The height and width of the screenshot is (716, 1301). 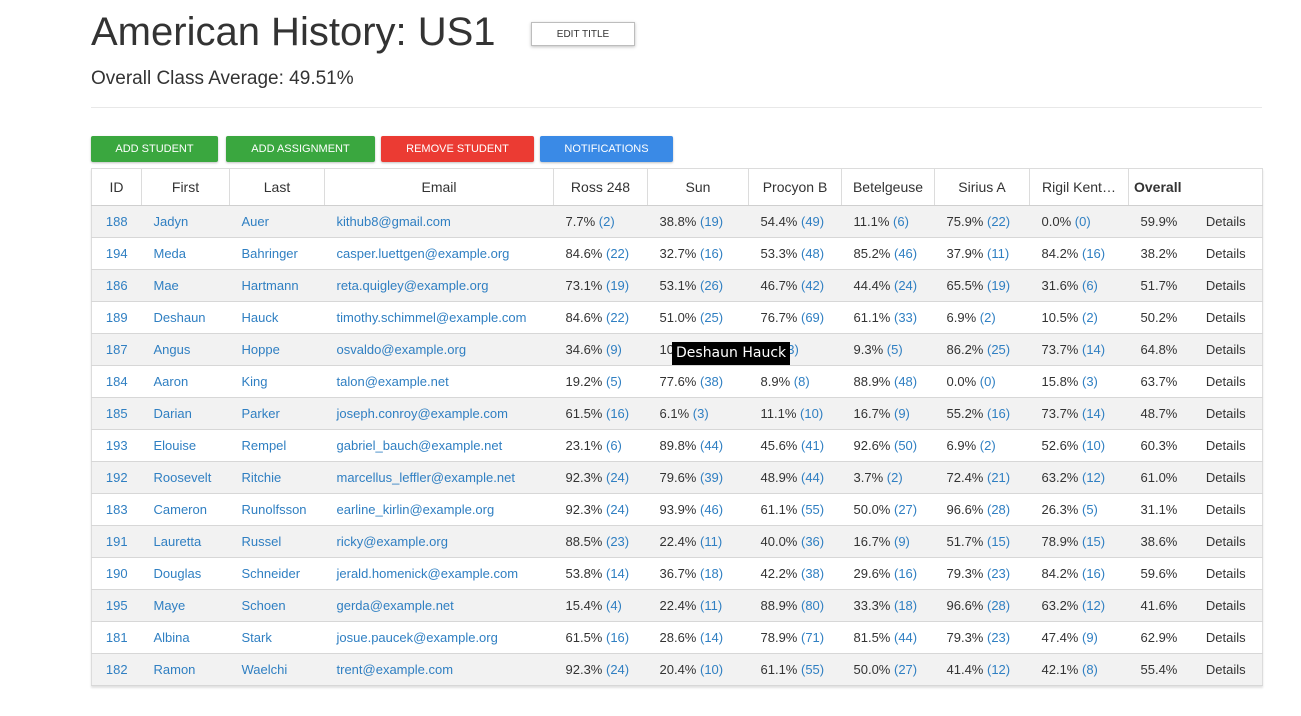 I want to click on student-id-link: 191, so click(x=116, y=541).